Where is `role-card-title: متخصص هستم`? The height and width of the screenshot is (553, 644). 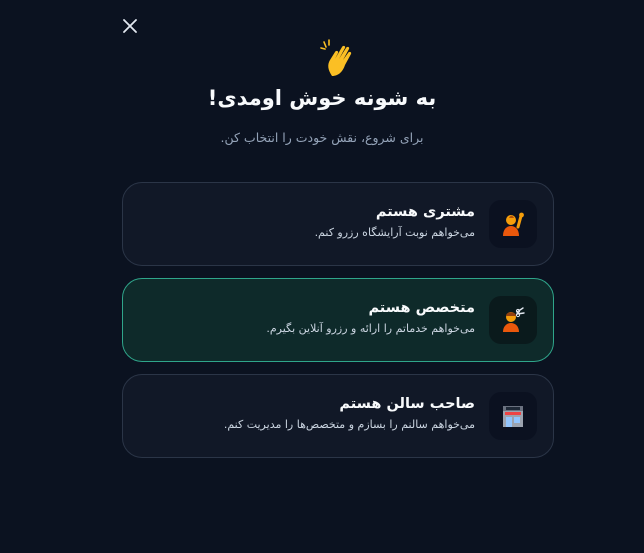
role-card-title: متخصص هستم is located at coordinates (421, 308).